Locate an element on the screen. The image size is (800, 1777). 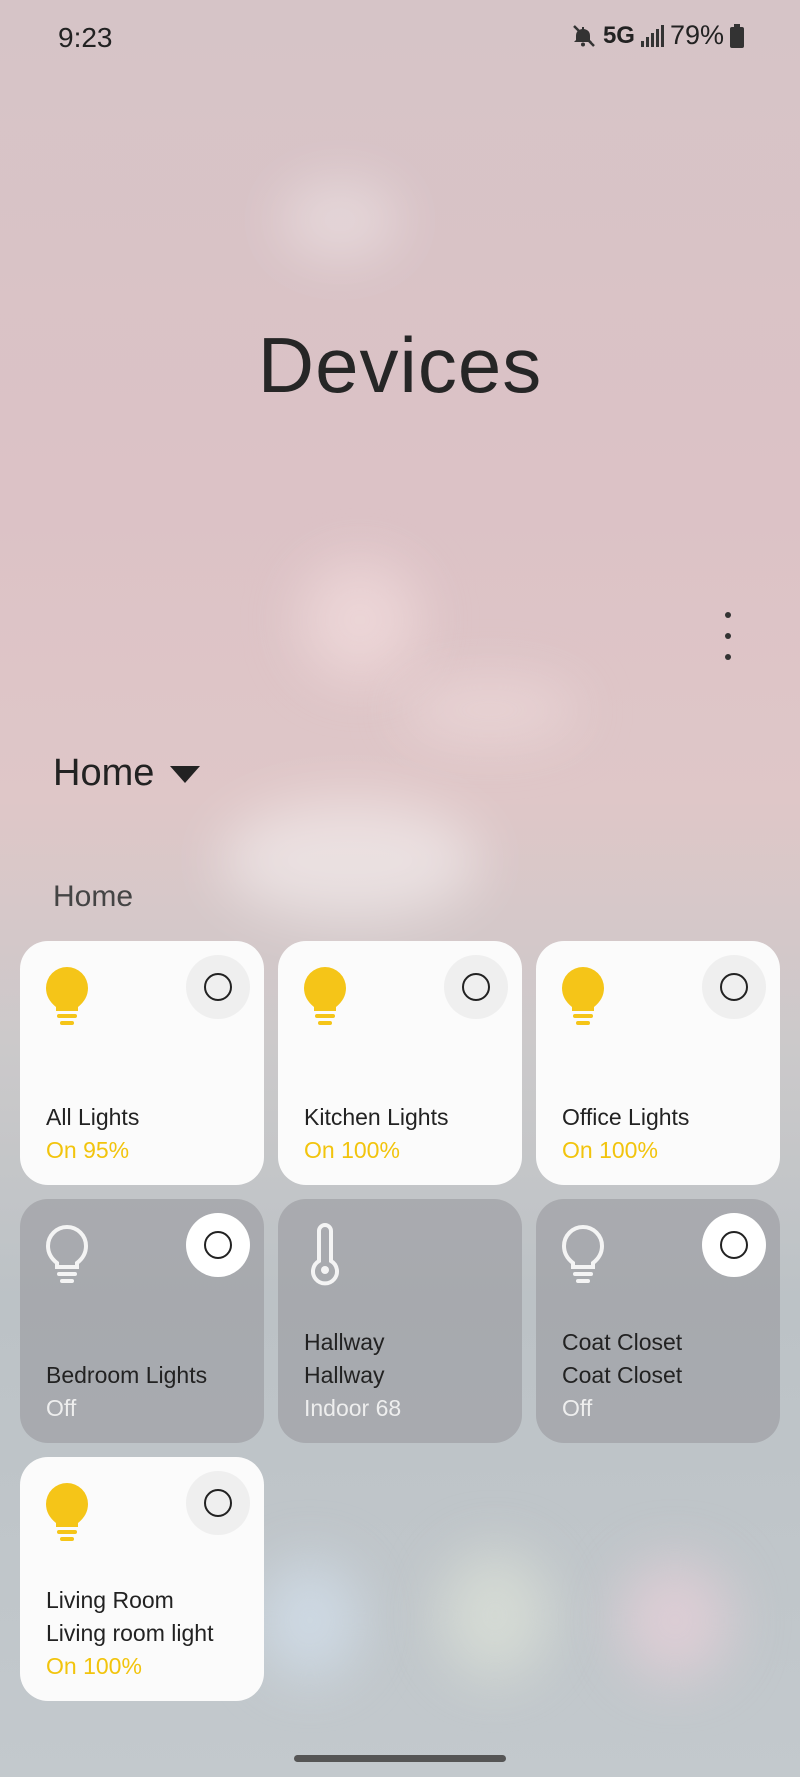
device-tile-all-lights: All Lights On 95% is located at coordinates (142, 1063).